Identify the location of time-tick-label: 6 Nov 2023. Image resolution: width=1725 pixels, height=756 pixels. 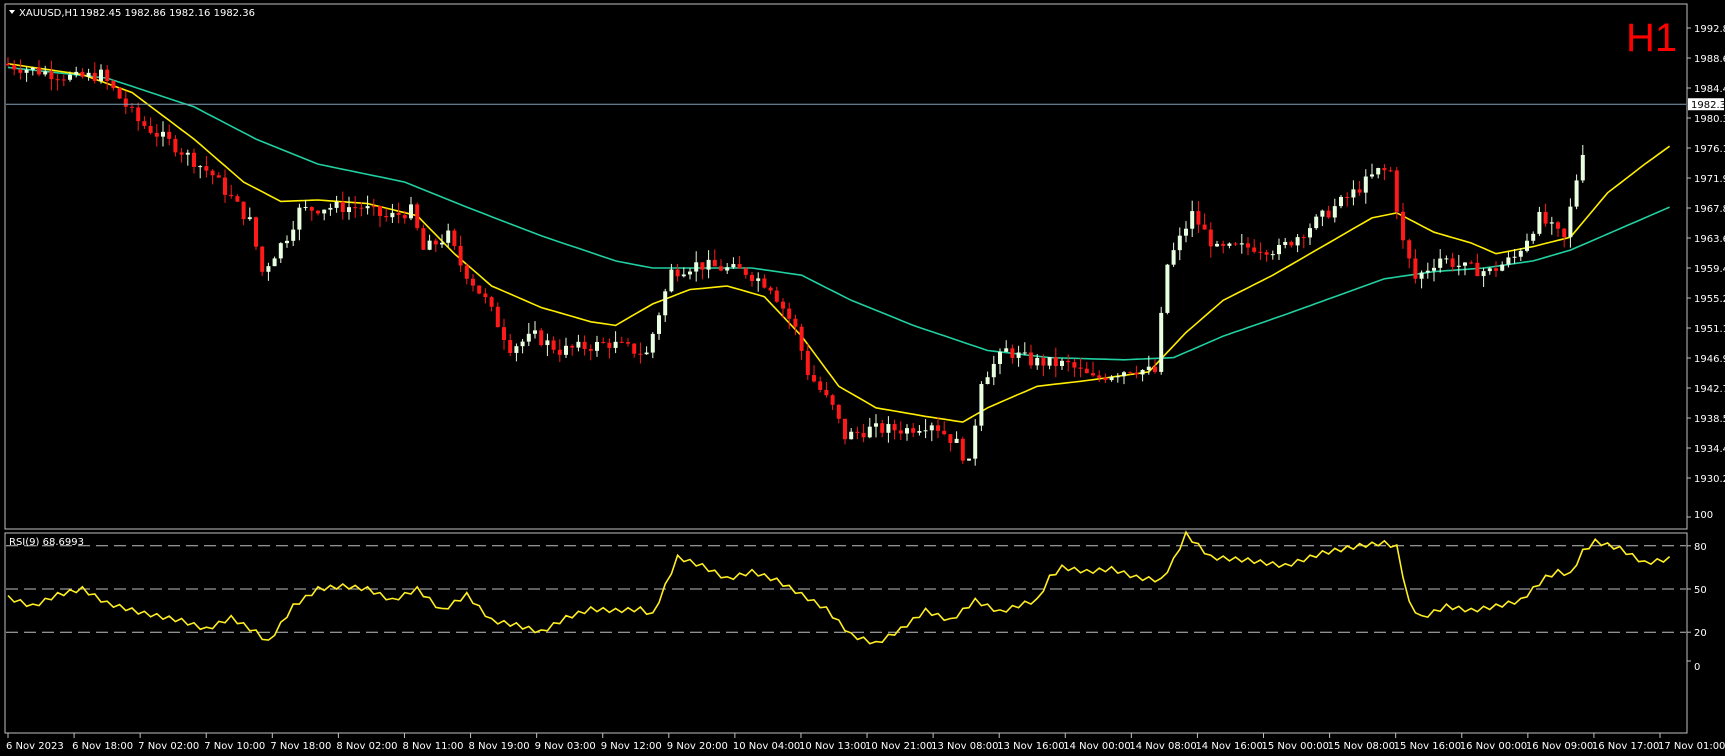
(35, 746).